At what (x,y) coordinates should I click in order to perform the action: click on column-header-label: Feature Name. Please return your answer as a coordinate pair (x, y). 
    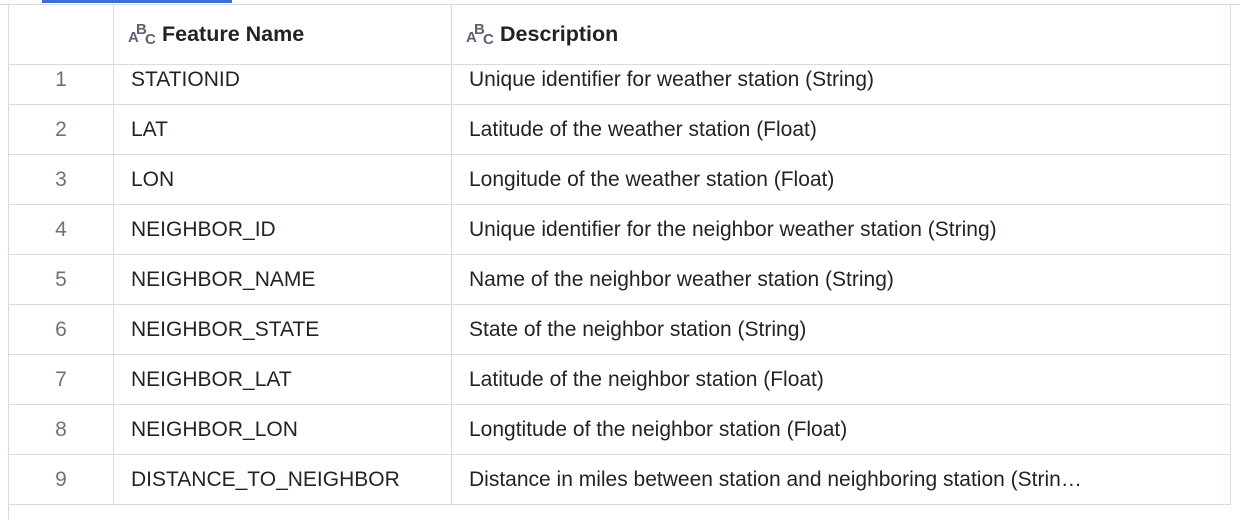
    Looking at the image, I should click on (233, 34).